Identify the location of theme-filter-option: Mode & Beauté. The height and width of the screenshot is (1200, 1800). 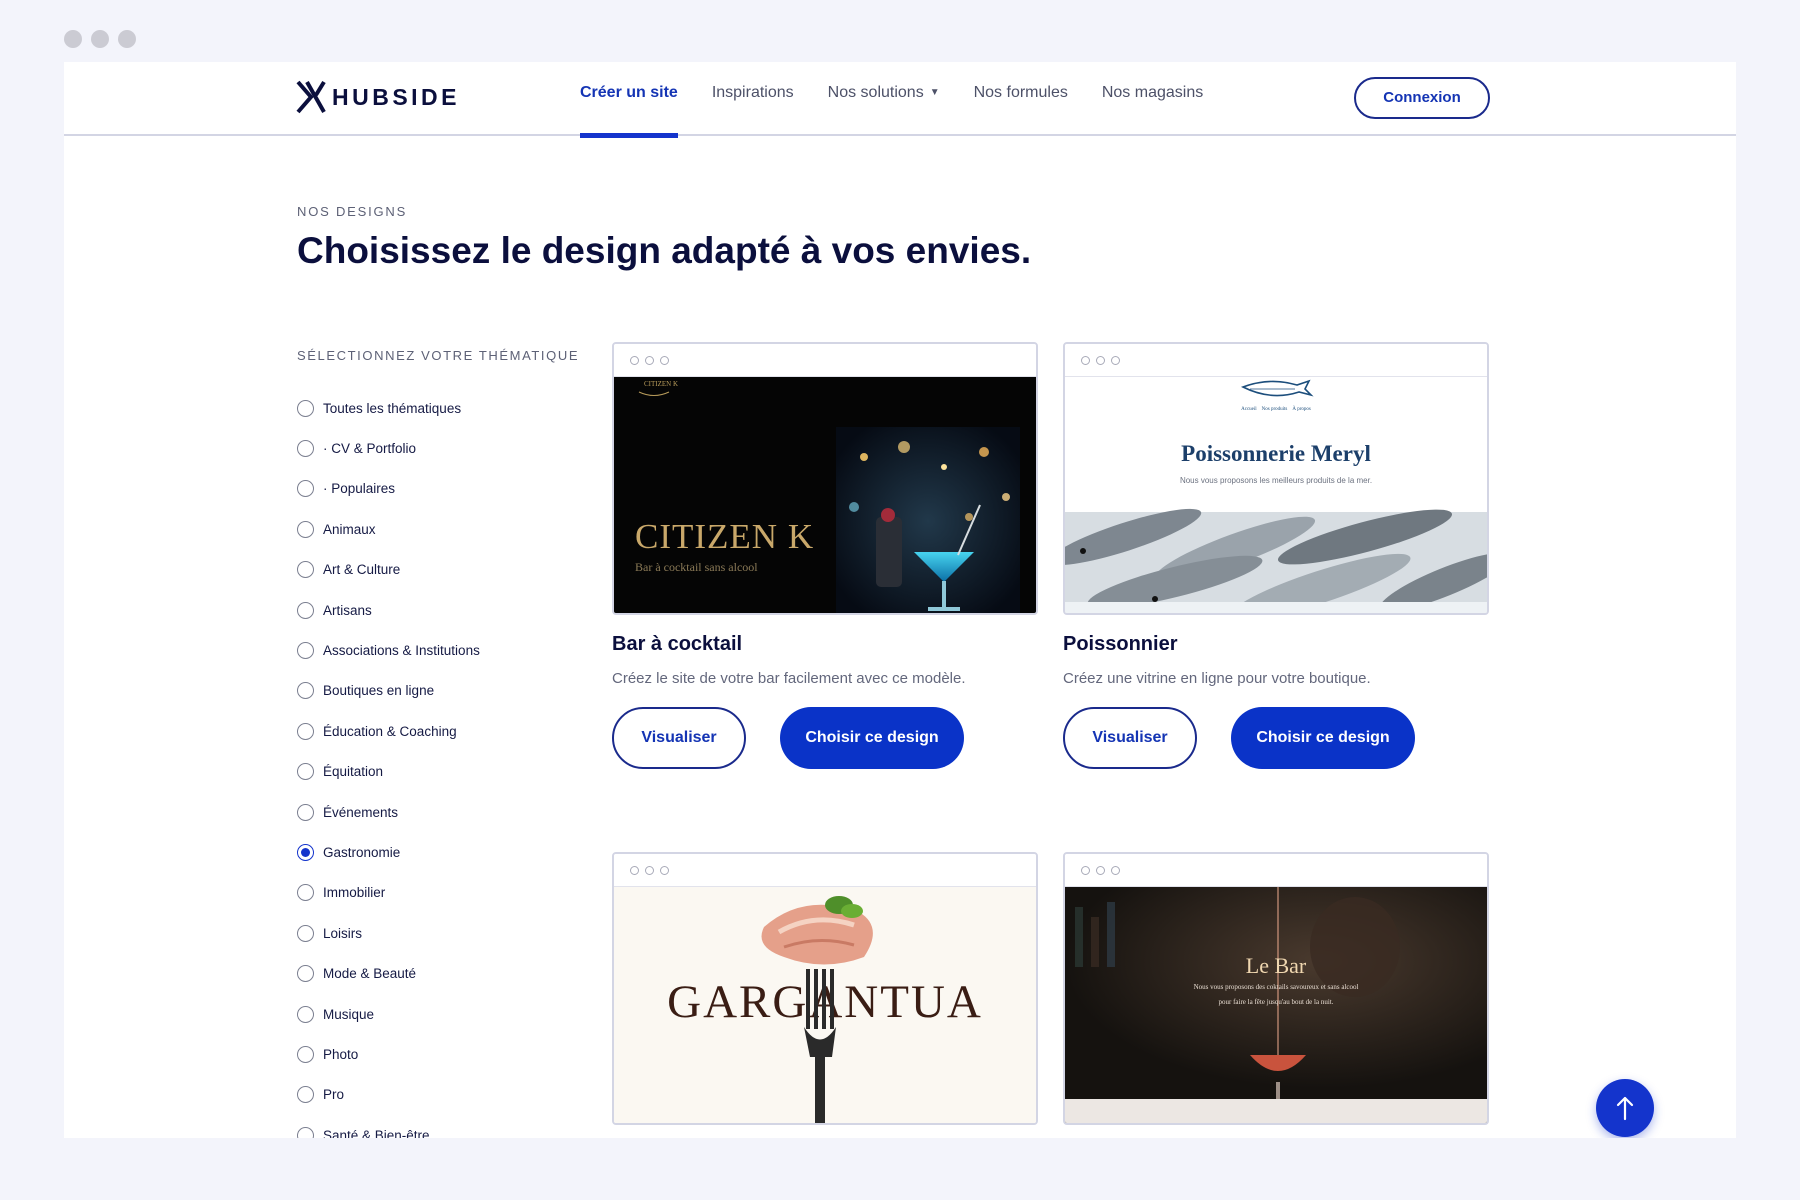
(388, 973).